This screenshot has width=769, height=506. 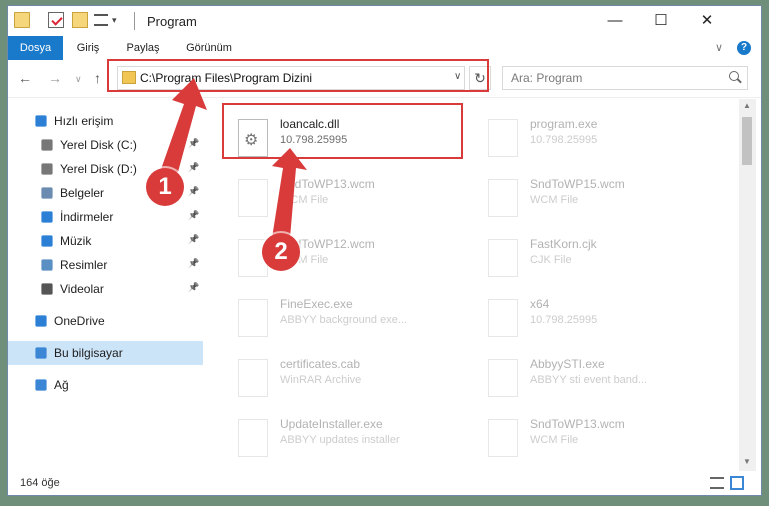 What do you see at coordinates (289, 193) in the screenshot?
I see `arrow-to-file` at bounding box center [289, 193].